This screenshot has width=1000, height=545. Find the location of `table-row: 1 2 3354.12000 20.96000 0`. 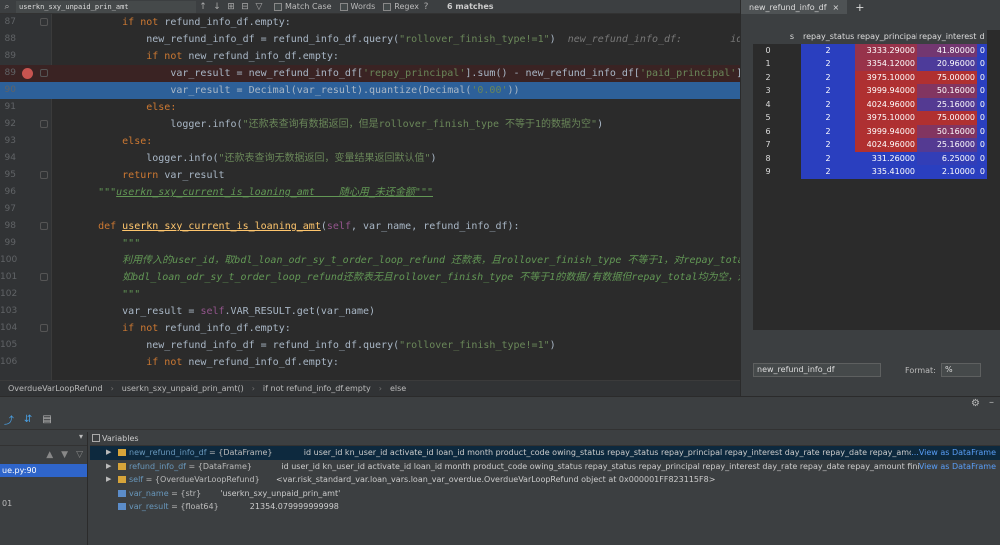

table-row: 1 2 3354.12000 20.96000 0 is located at coordinates (870, 64).